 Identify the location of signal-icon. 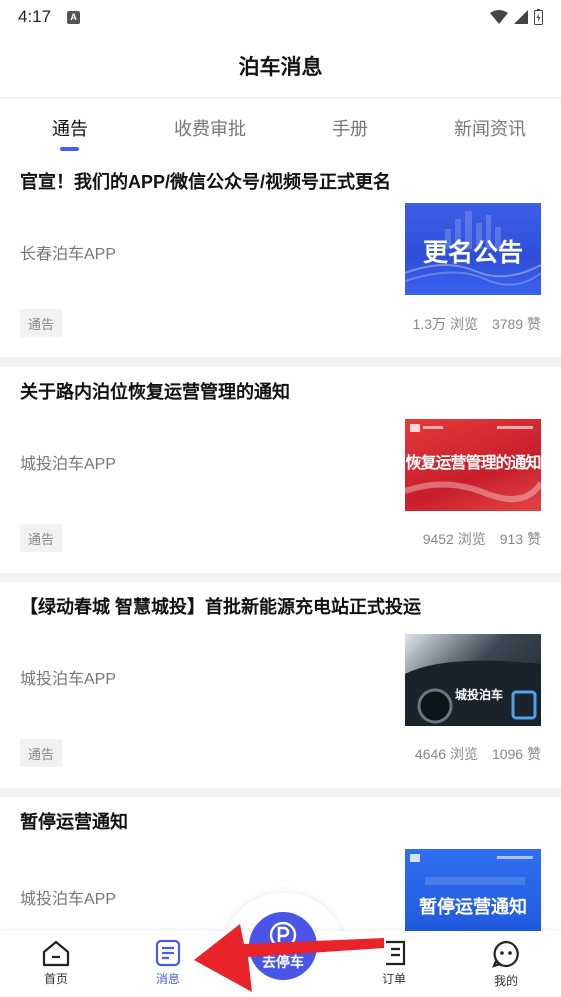
(521, 17).